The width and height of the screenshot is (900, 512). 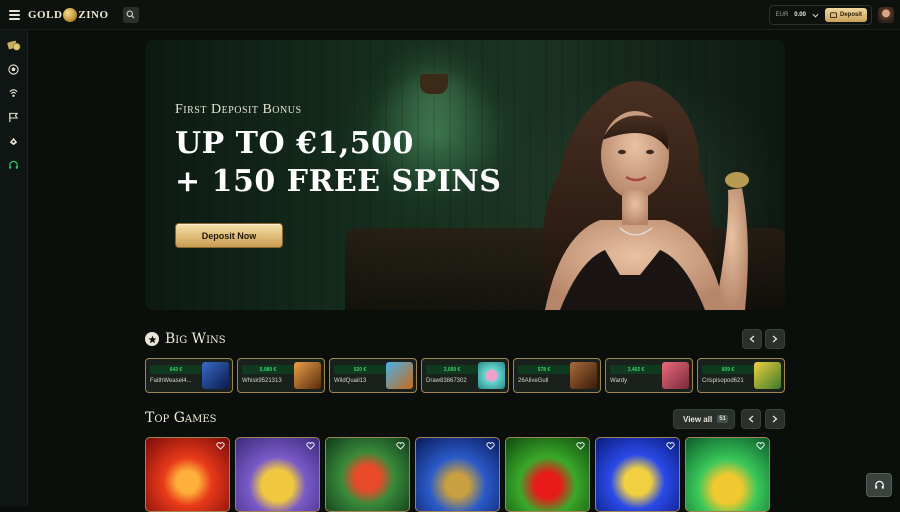 I want to click on top-games-list, so click(x=465, y=474).